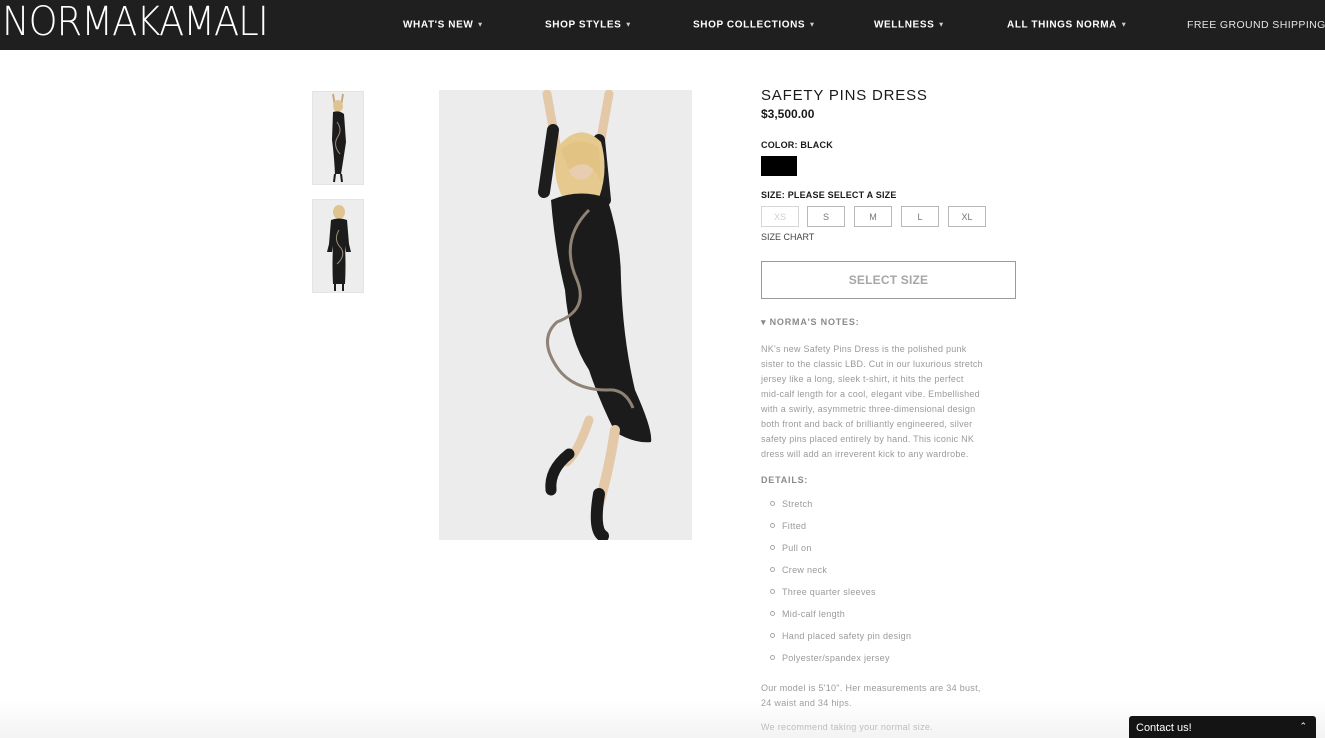 The width and height of the screenshot is (1325, 738). Describe the element at coordinates (797, 548) in the screenshot. I see `detail-label: Pull on` at that location.